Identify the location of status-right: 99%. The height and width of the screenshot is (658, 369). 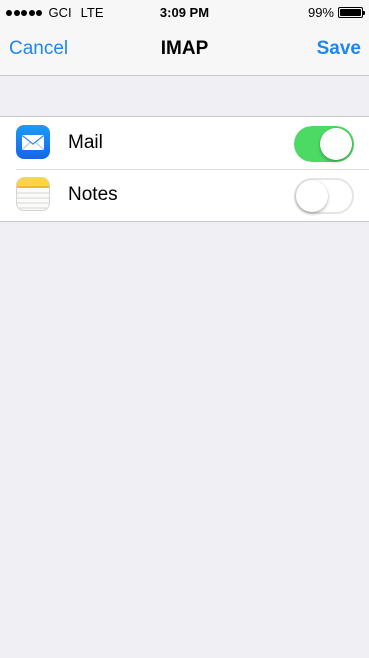
(336, 12).